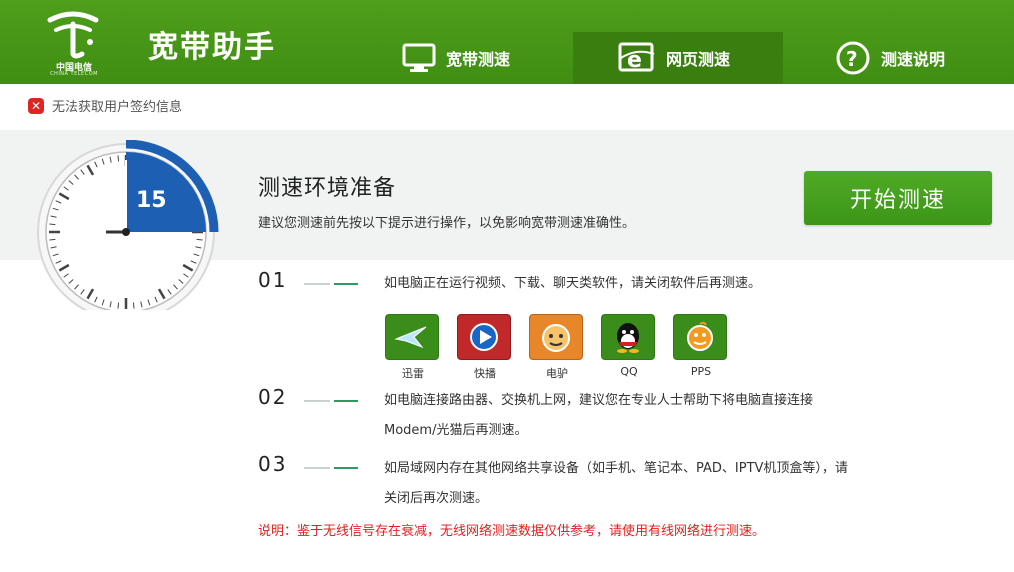  I want to click on list-item: 迅雷, so click(413, 347).